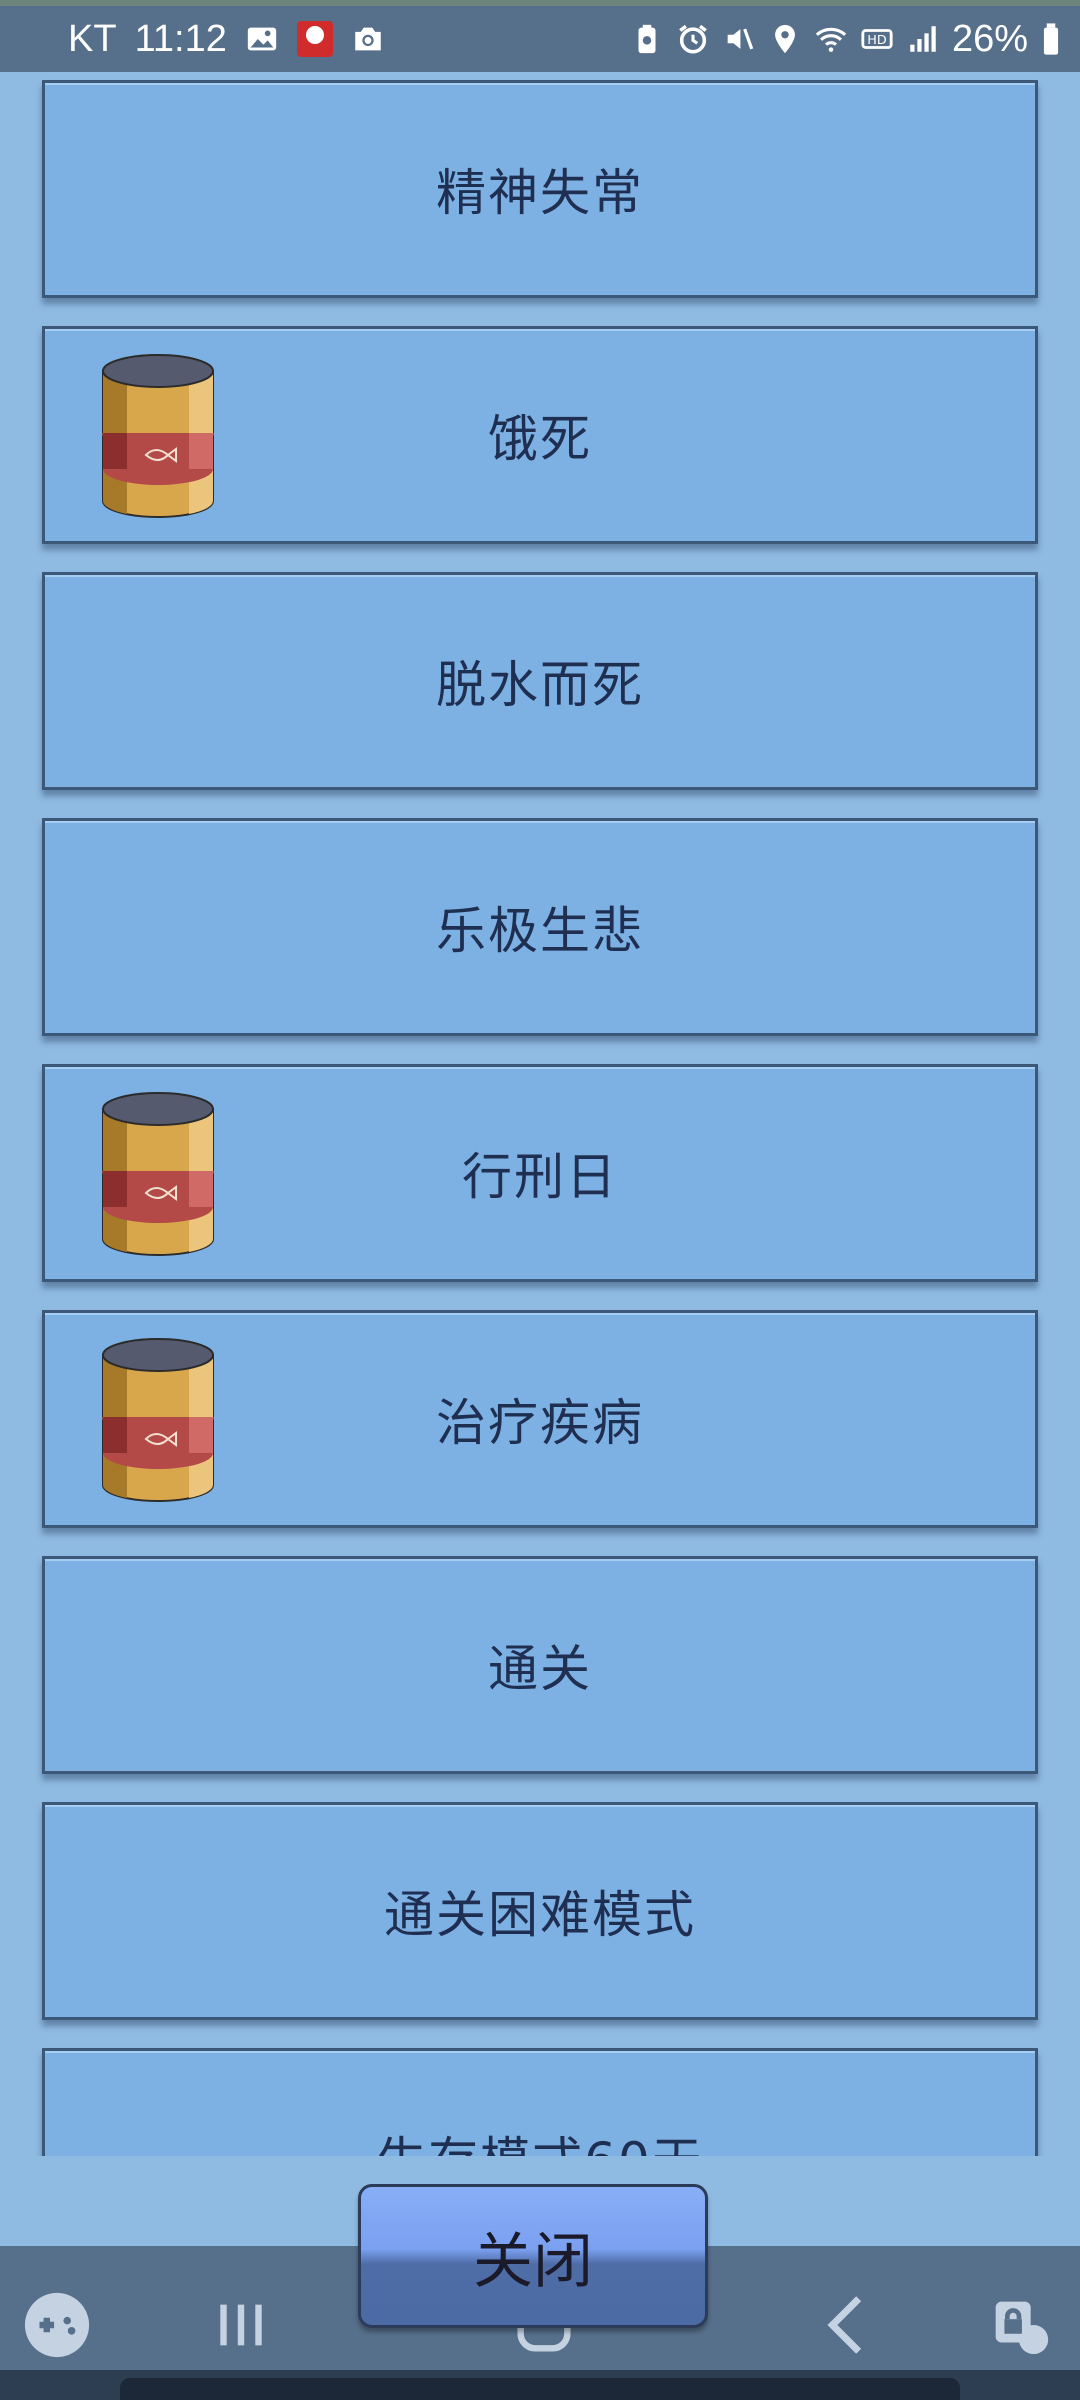 The width and height of the screenshot is (1080, 2400). What do you see at coordinates (1051, 39) in the screenshot?
I see `battery-icon` at bounding box center [1051, 39].